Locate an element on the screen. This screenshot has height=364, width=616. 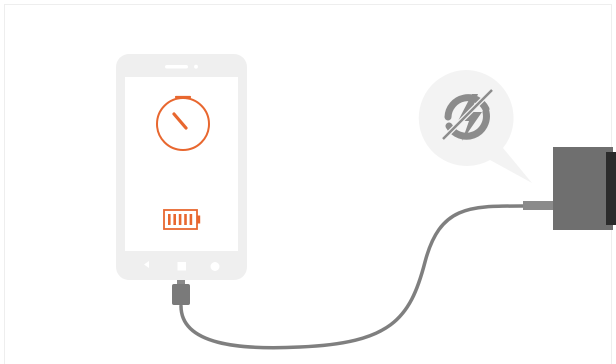
phone-camera is located at coordinates (196, 66).